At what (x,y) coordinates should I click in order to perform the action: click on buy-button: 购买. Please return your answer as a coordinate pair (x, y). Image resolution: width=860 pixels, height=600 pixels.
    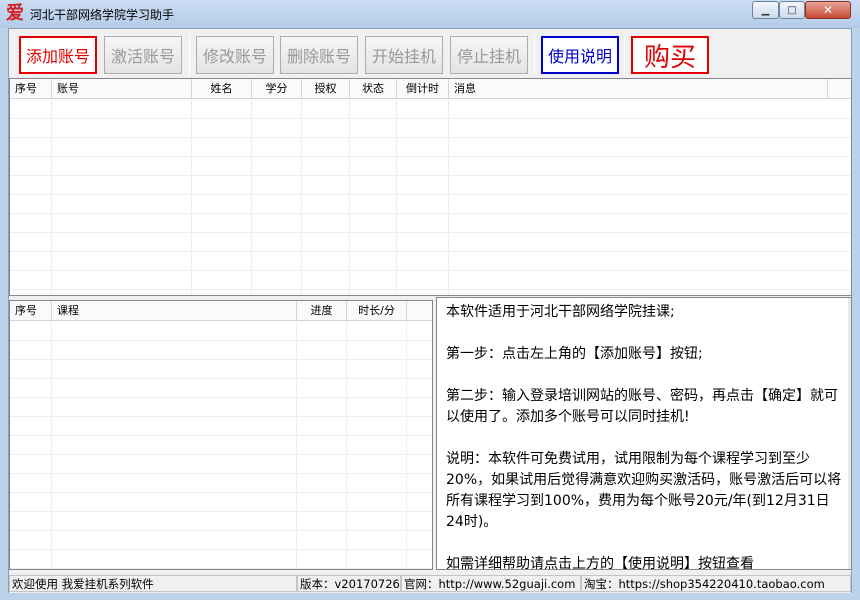
    Looking at the image, I should click on (670, 55).